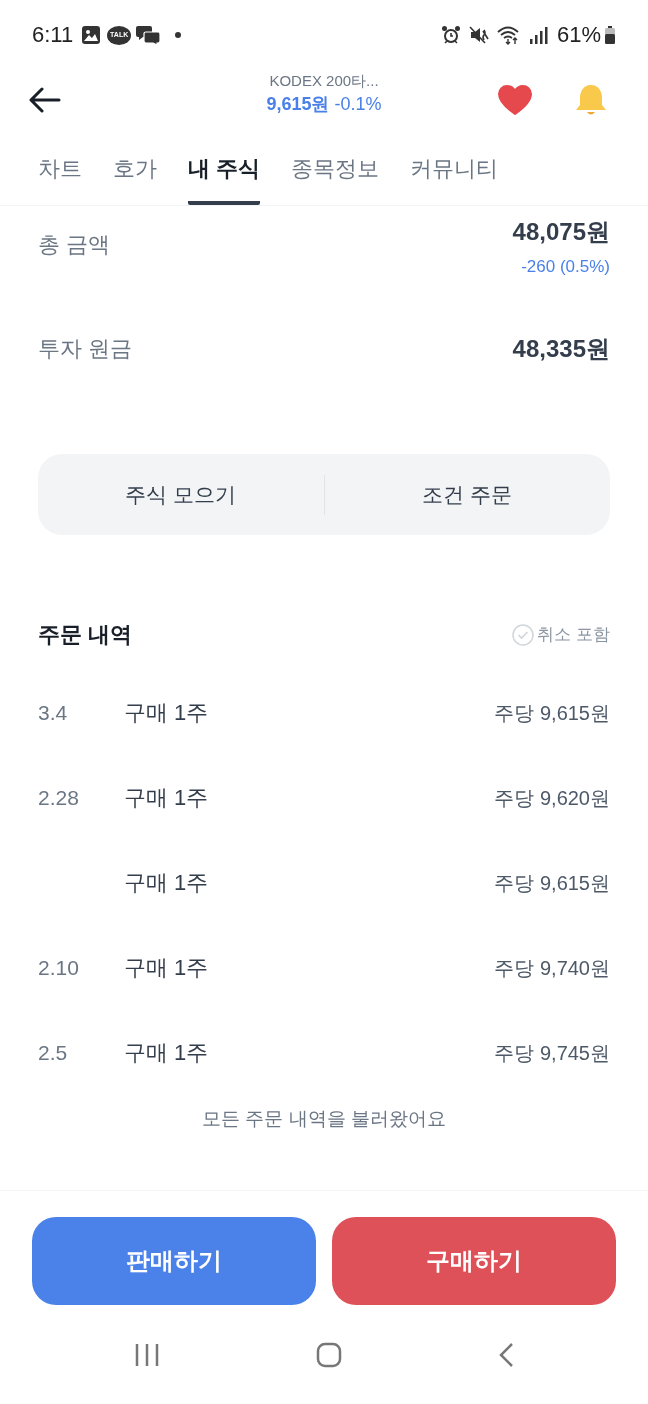 This screenshot has width=648, height=1404. I want to click on battery-icon, so click(610, 35).